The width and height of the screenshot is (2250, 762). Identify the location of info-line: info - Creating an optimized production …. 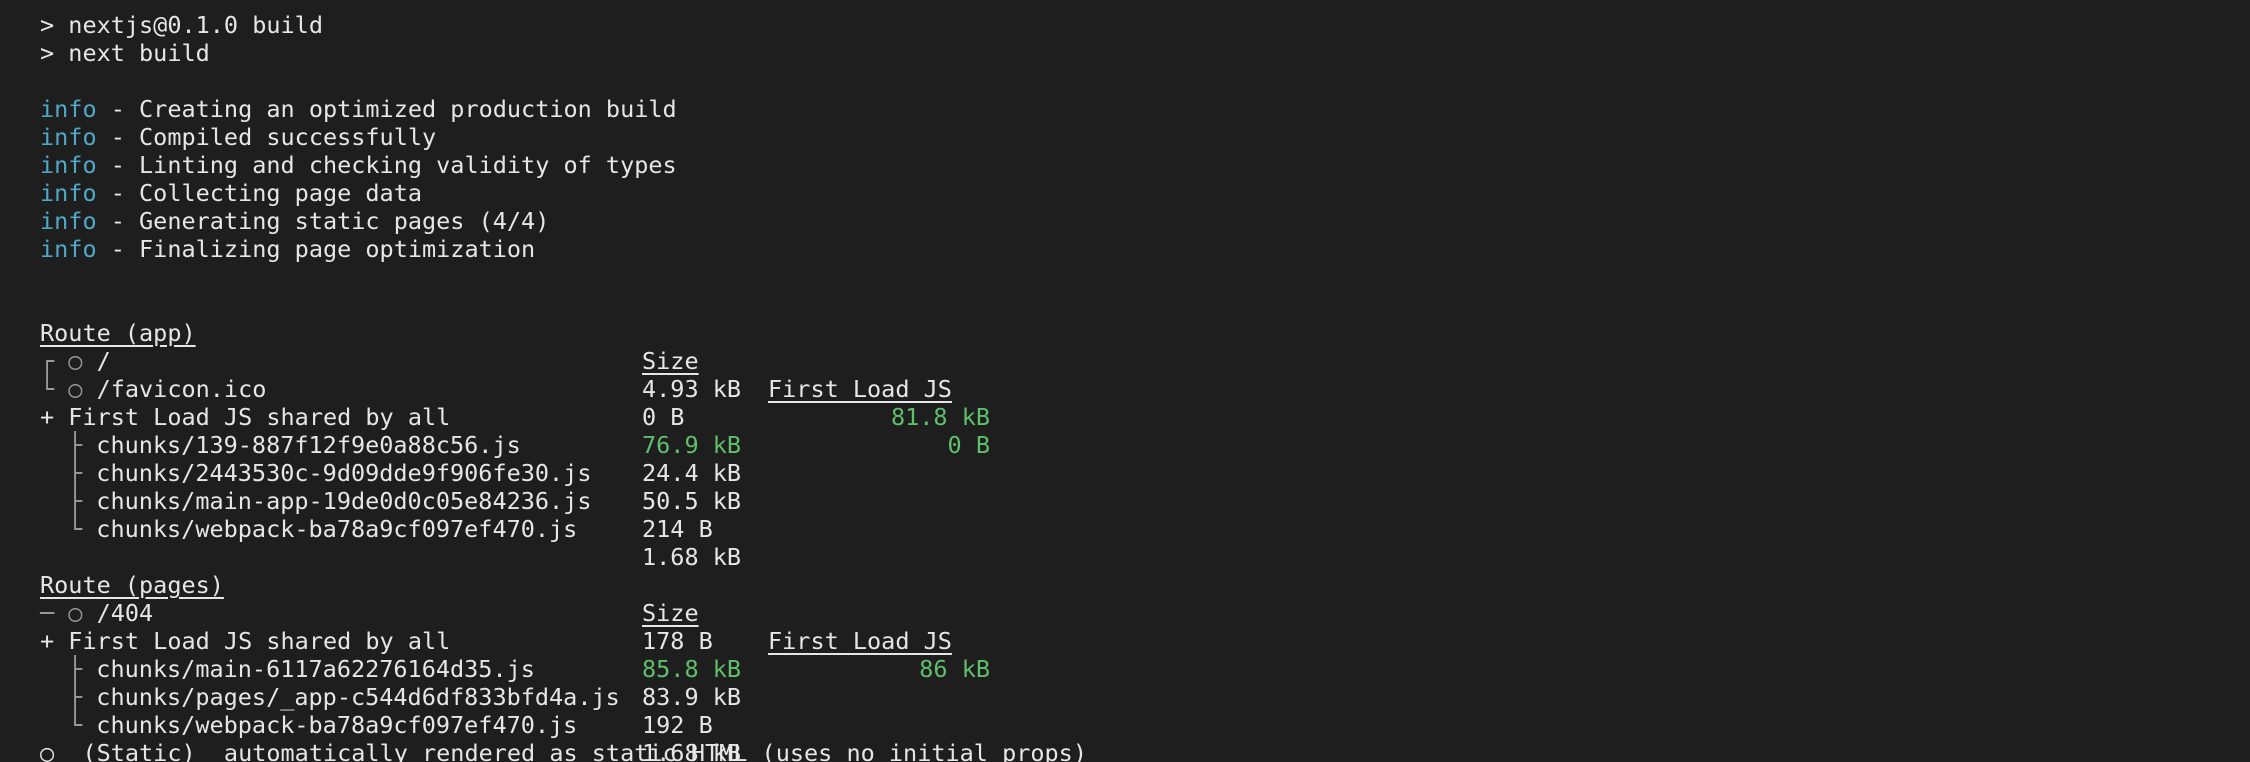
(1145, 109).